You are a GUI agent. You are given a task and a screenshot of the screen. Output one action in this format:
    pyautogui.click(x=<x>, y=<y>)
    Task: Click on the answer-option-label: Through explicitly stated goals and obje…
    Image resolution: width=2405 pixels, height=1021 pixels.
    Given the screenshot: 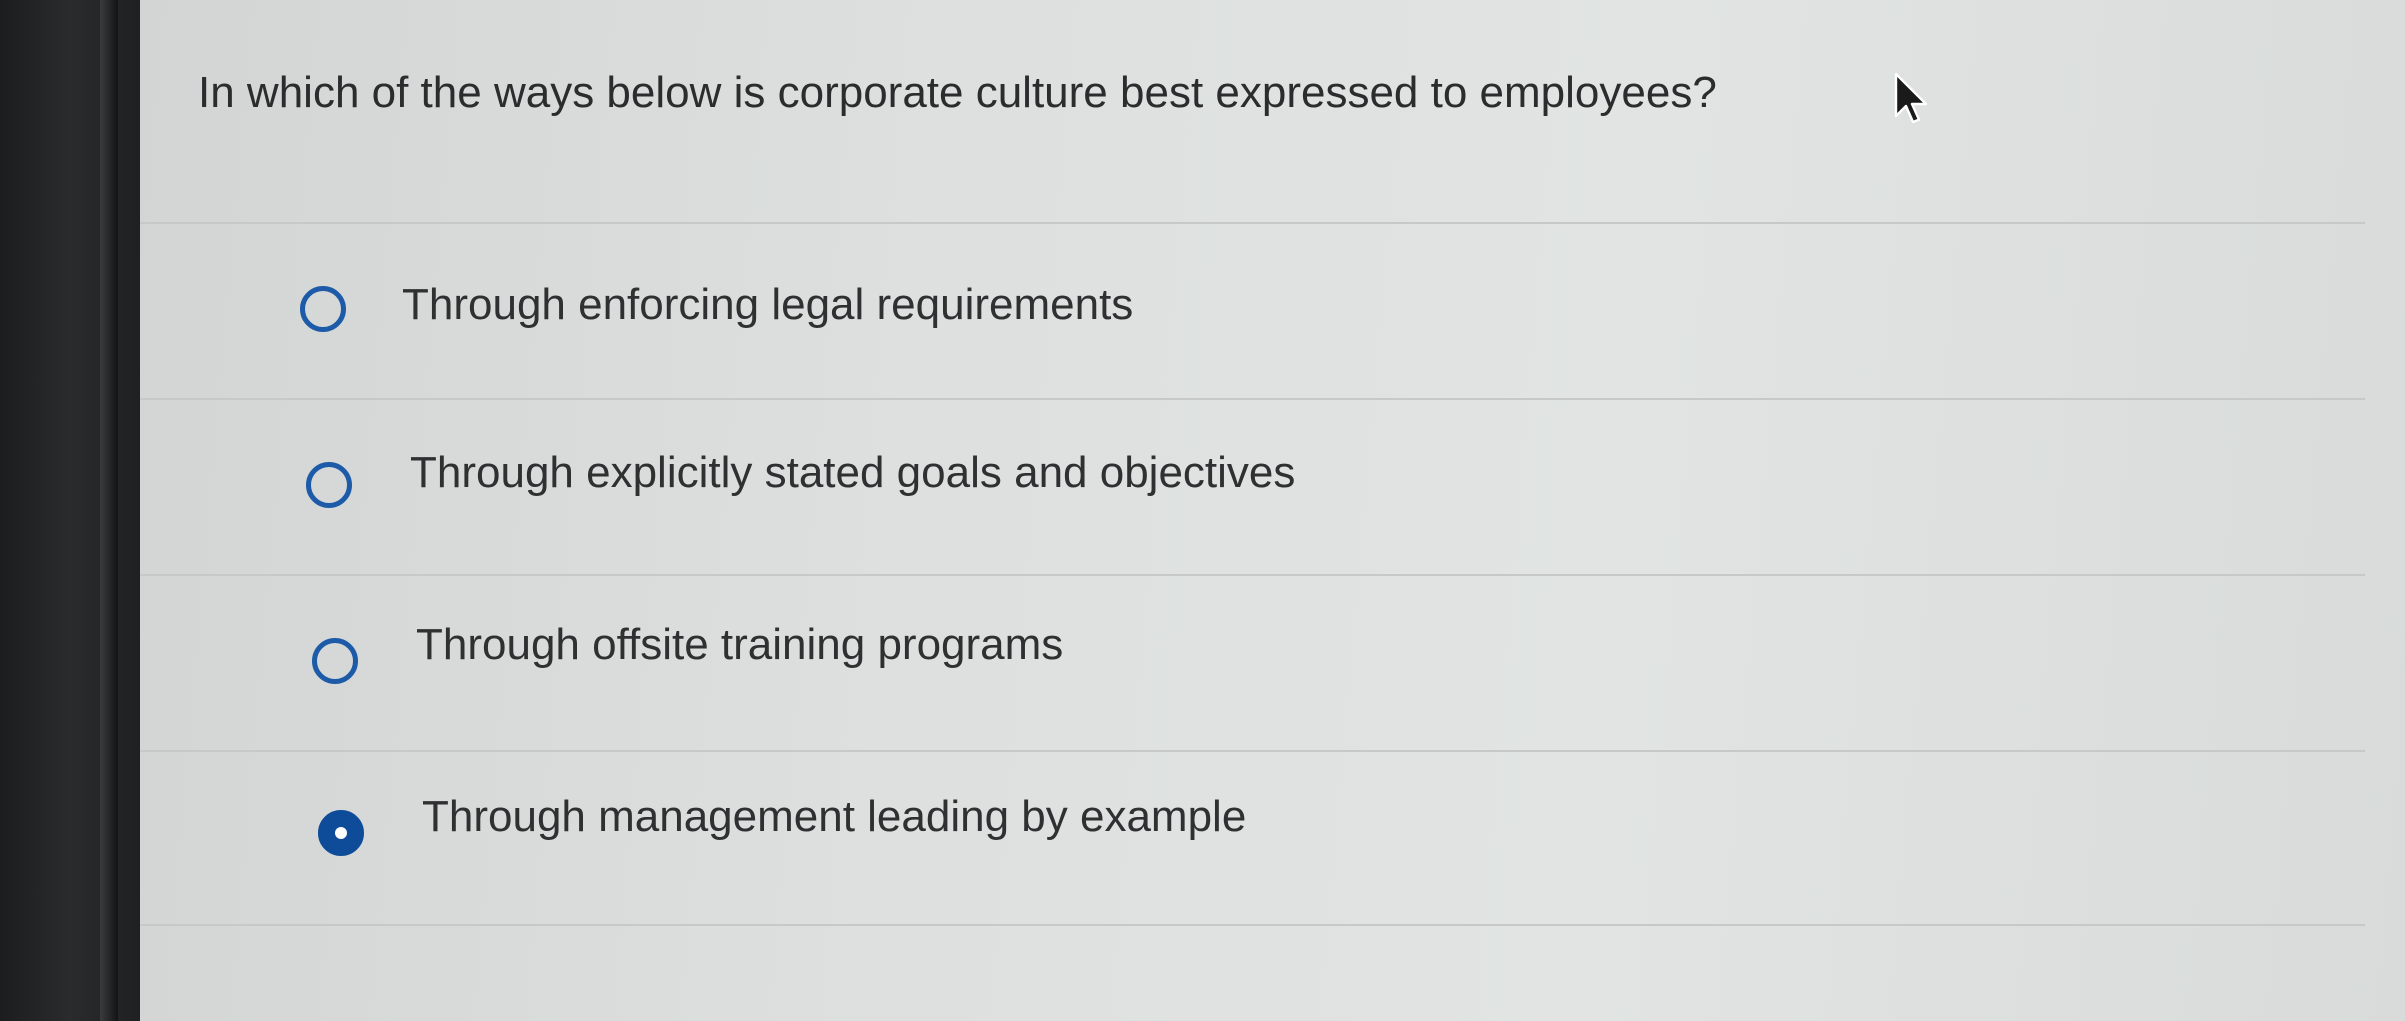 What is the action you would take?
    pyautogui.click(x=853, y=472)
    